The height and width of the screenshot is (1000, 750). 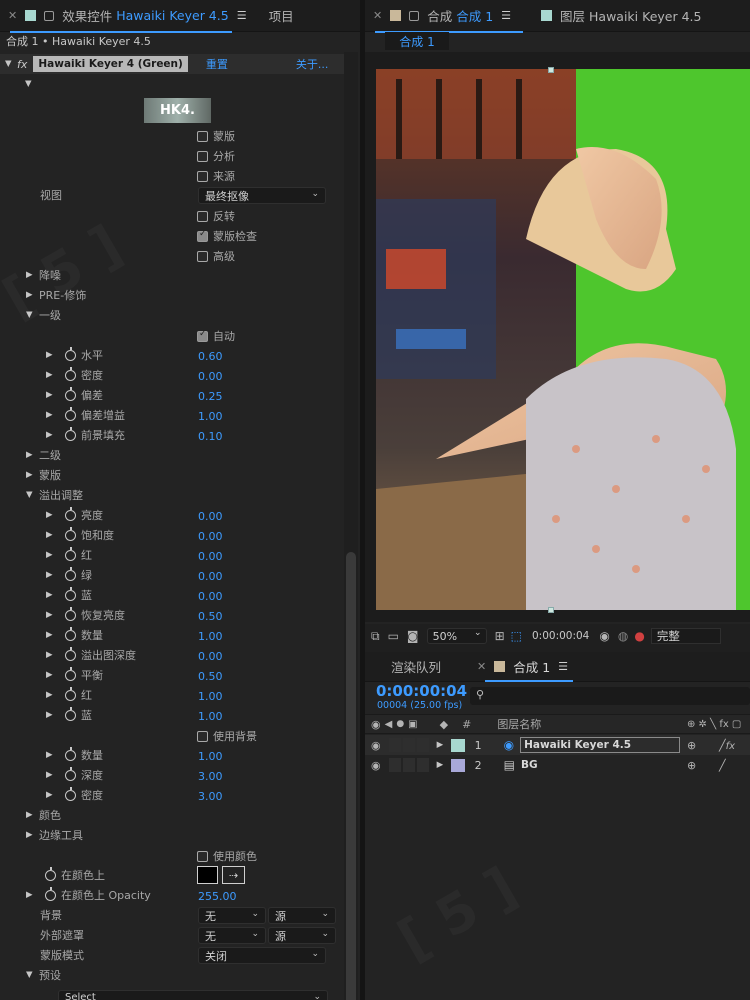 I want to click on param-value: 0.10, so click(x=210, y=436).